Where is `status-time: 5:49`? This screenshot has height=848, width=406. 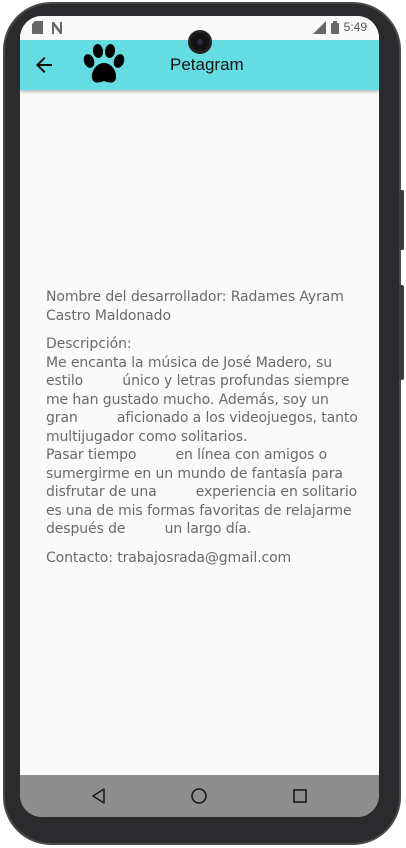
status-time: 5:49 is located at coordinates (355, 27).